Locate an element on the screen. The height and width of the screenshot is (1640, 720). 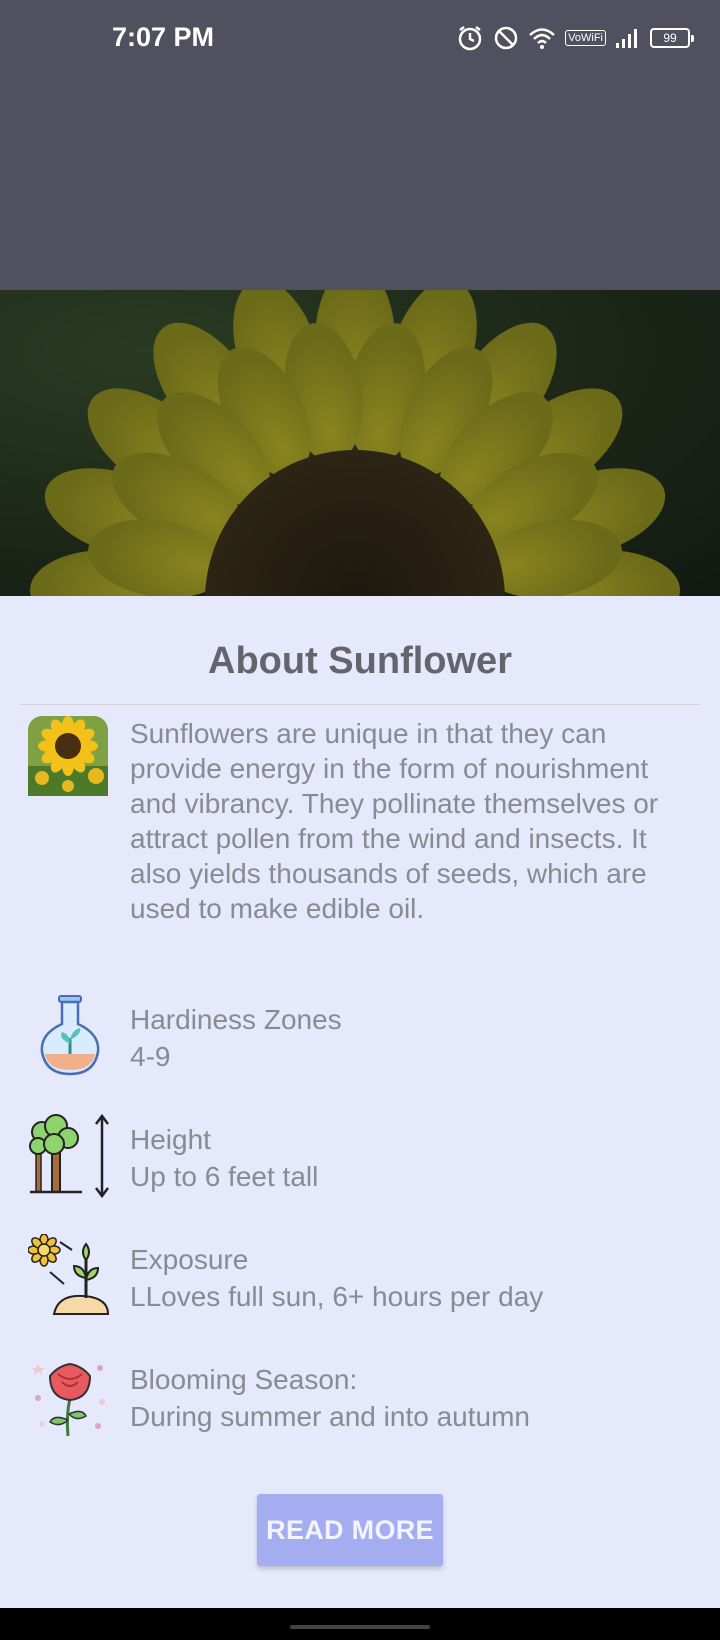
battery-icon: 99 is located at coordinates (672, 38).